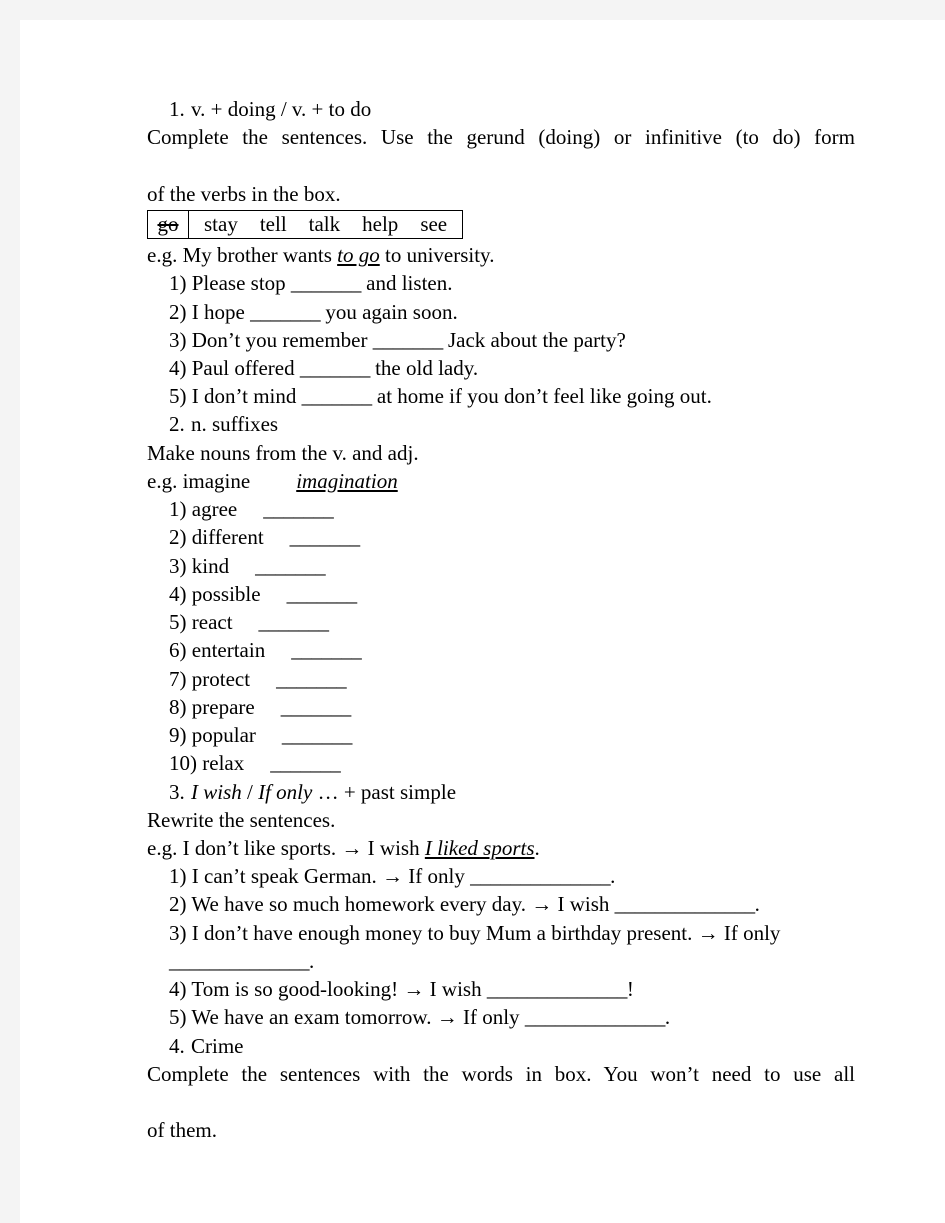  Describe the element at coordinates (183, 763) in the screenshot. I see `item-marker: 10)` at that location.